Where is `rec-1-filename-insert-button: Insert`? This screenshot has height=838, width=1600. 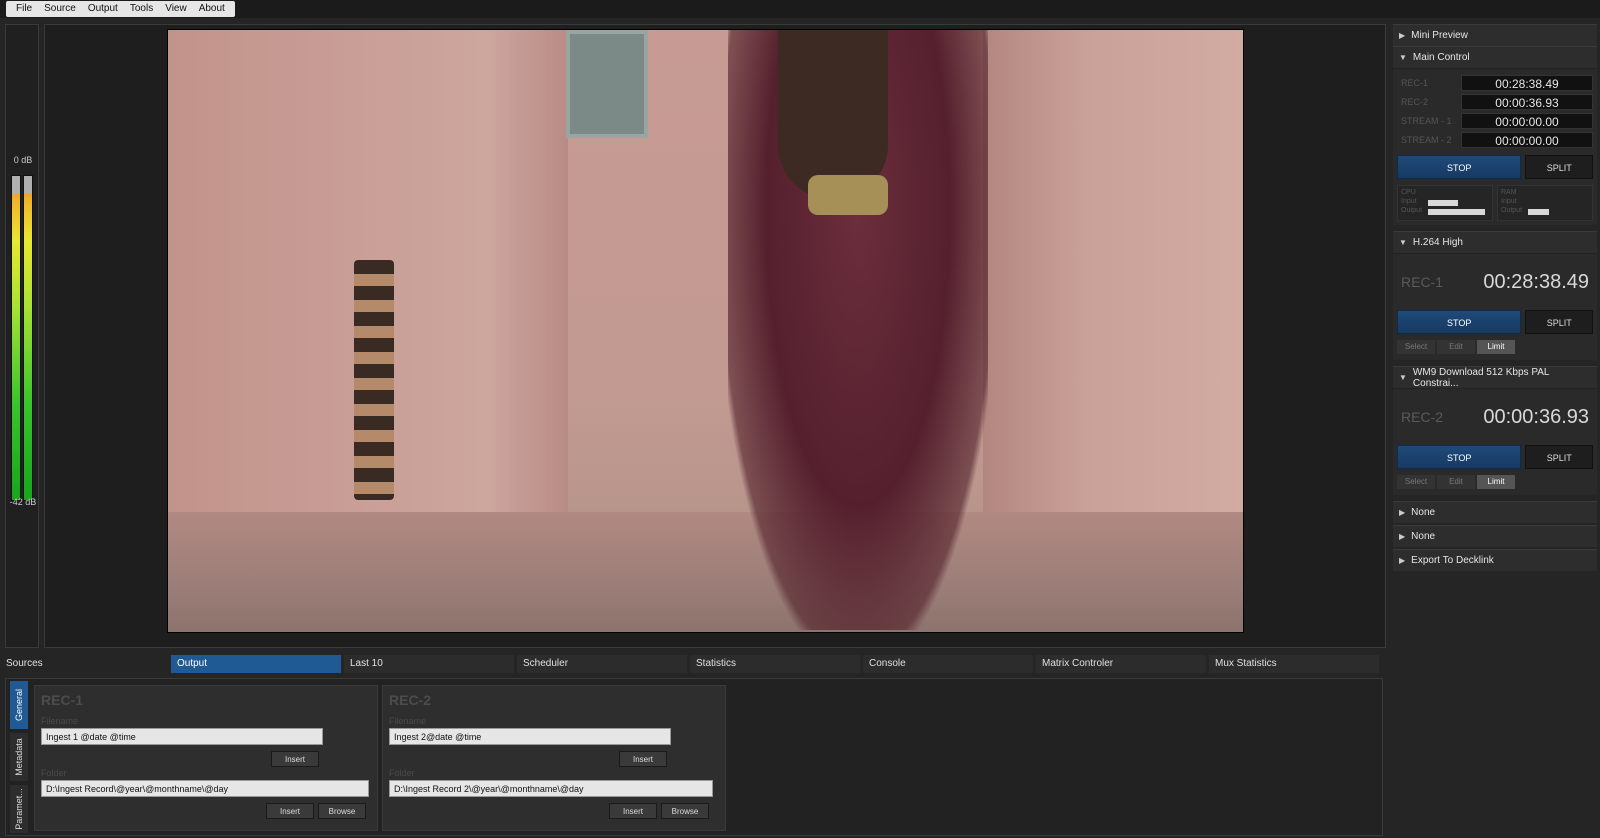 rec-1-filename-insert-button: Insert is located at coordinates (295, 759).